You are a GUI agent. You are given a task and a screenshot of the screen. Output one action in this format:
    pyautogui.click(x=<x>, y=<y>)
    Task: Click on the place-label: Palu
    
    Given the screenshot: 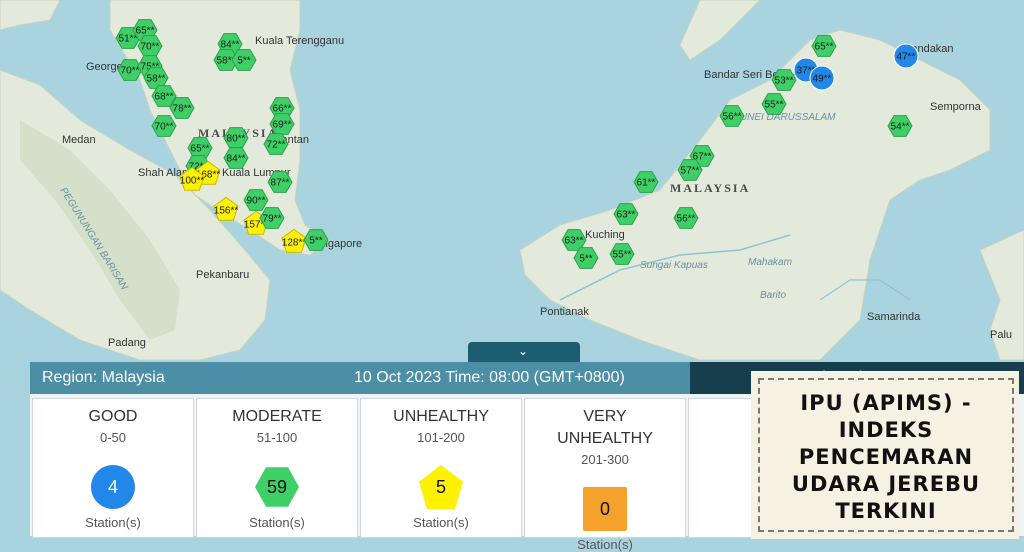 What is the action you would take?
    pyautogui.click(x=1001, y=335)
    